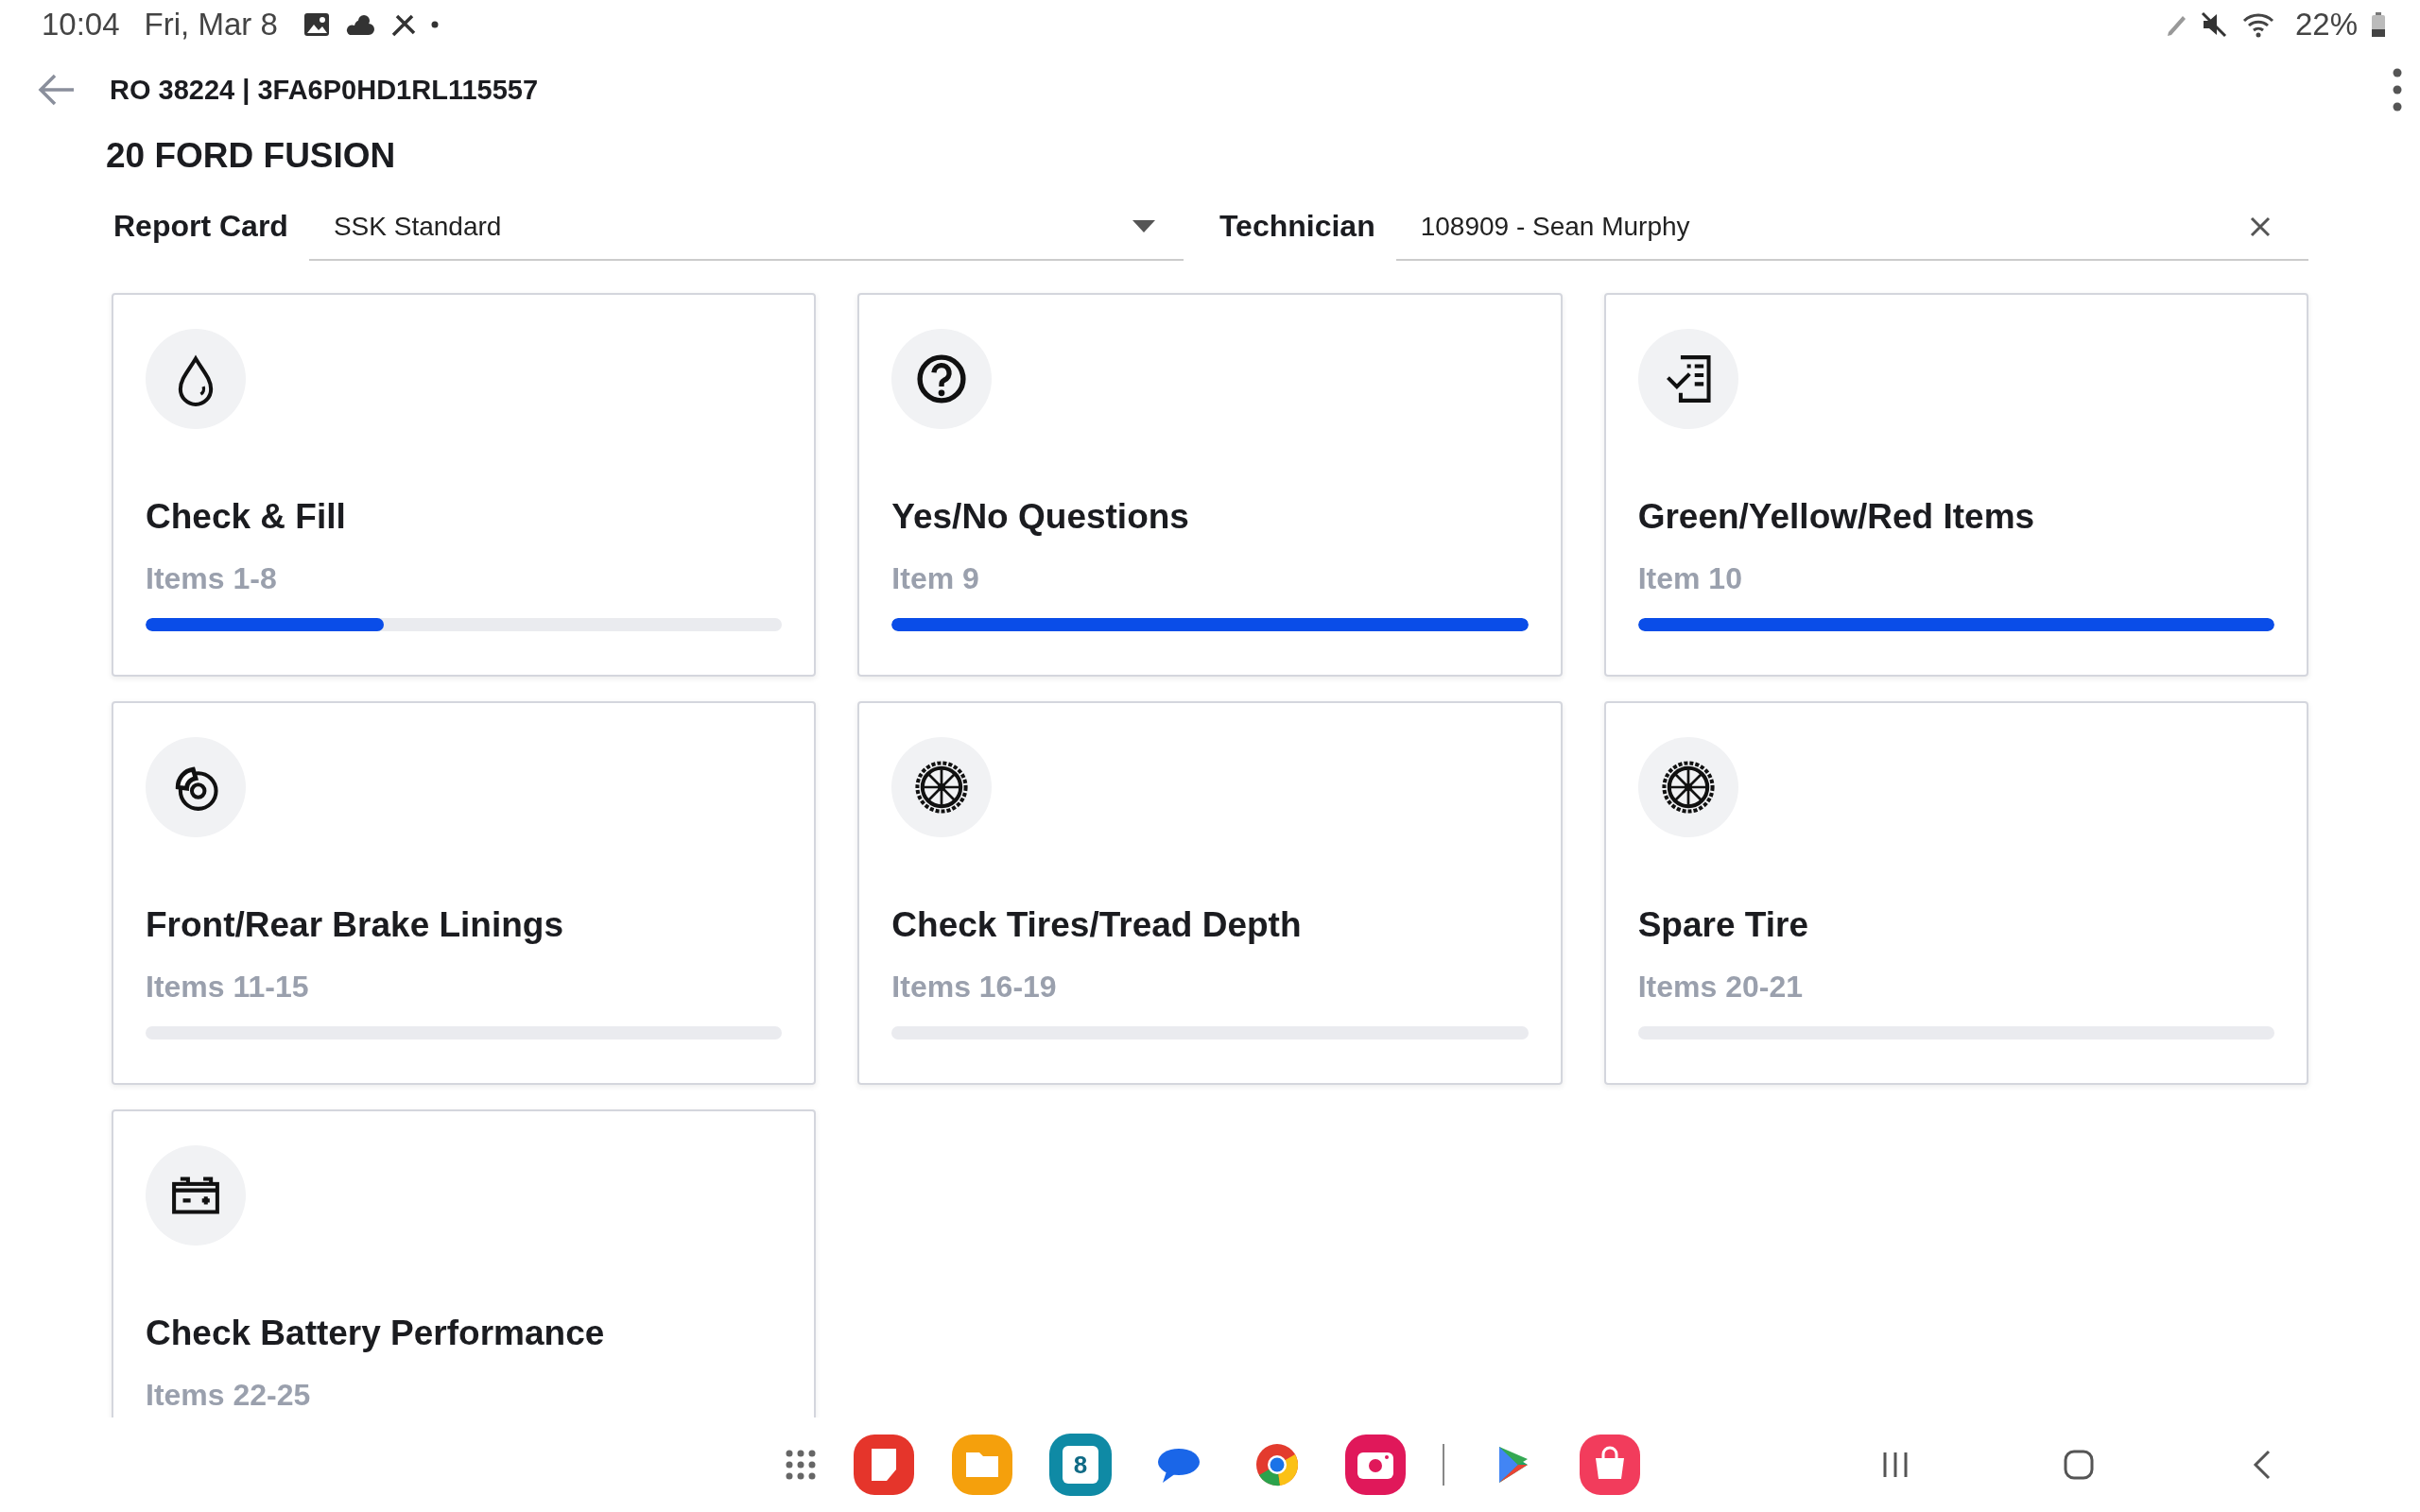 This screenshot has height=1512, width=2420. What do you see at coordinates (1375, 1465) in the screenshot?
I see `camera-icon` at bounding box center [1375, 1465].